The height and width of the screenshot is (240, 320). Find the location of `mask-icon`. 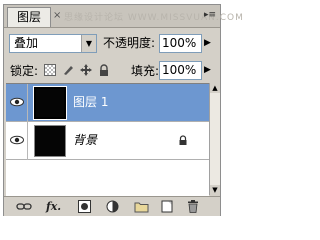

mask-icon is located at coordinates (84, 206).